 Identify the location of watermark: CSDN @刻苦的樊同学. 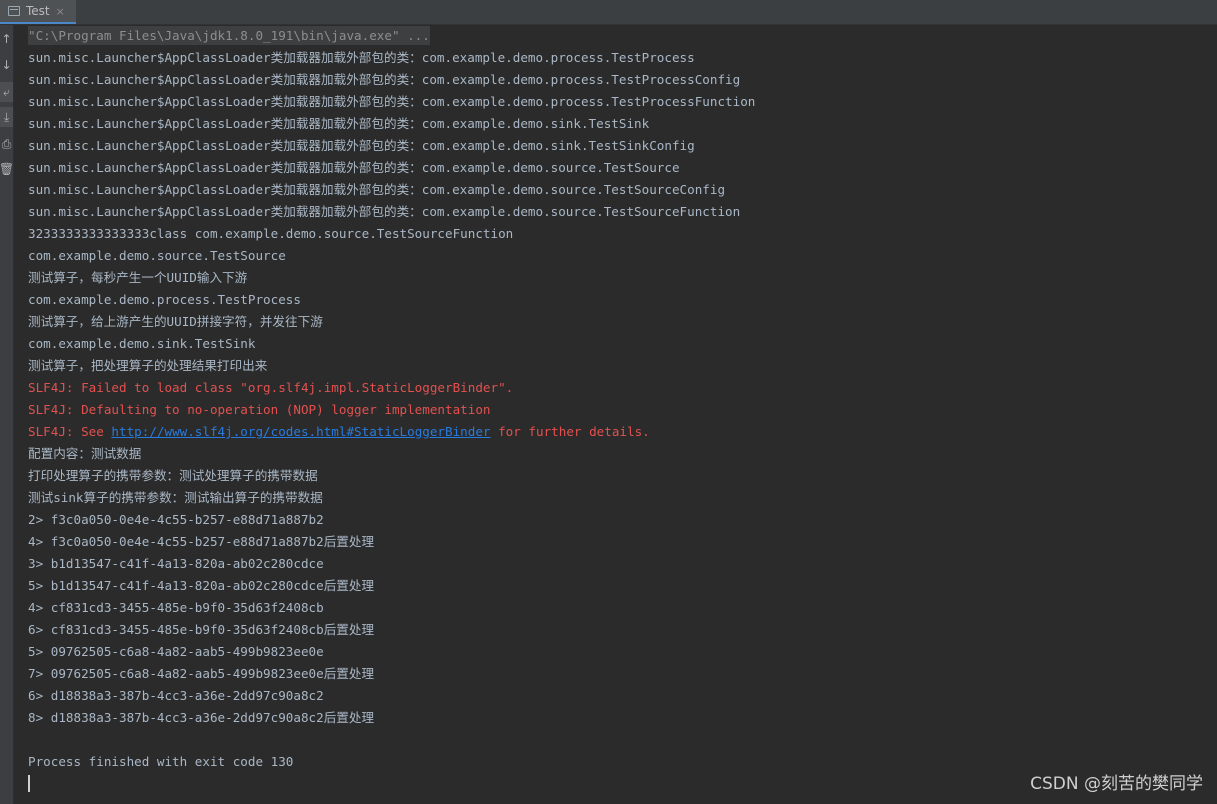
(1116, 784).